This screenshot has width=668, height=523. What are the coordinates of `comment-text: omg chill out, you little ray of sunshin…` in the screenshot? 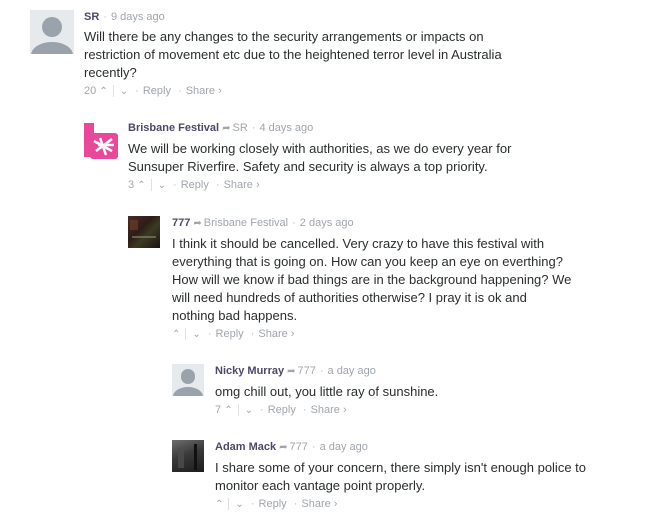 It's located at (327, 391).